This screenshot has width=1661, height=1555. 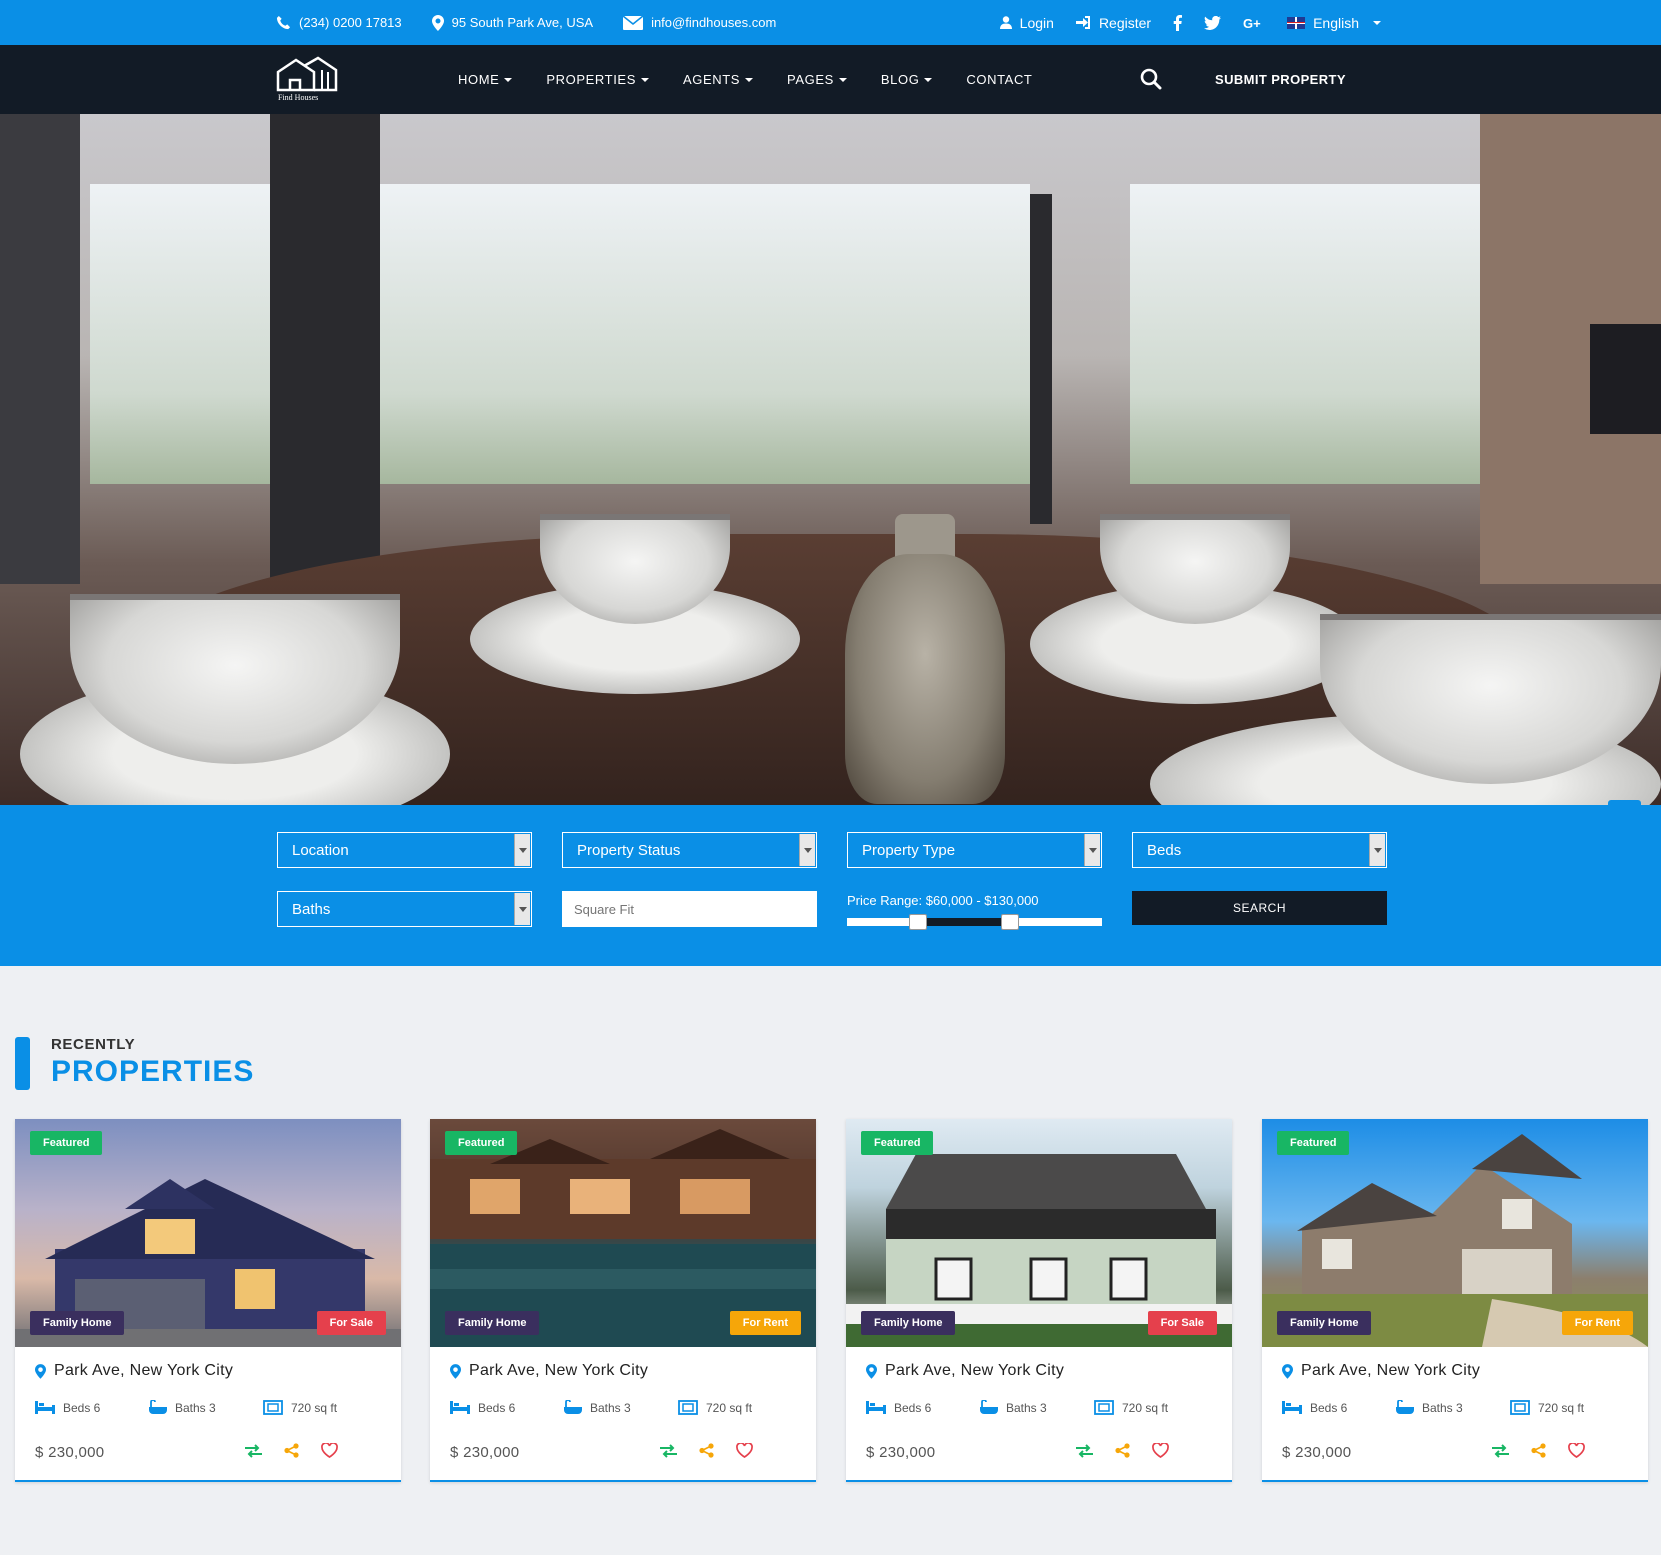 I want to click on bed-icon, so click(x=460, y=1407).